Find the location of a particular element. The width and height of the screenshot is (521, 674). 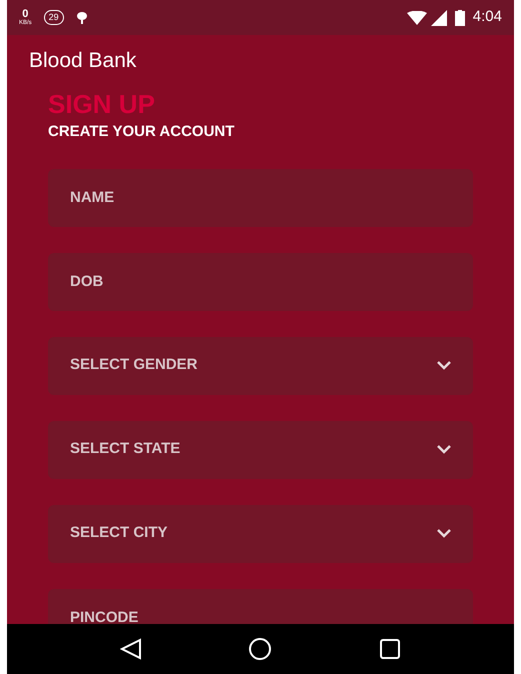

back-icon is located at coordinates (131, 649).